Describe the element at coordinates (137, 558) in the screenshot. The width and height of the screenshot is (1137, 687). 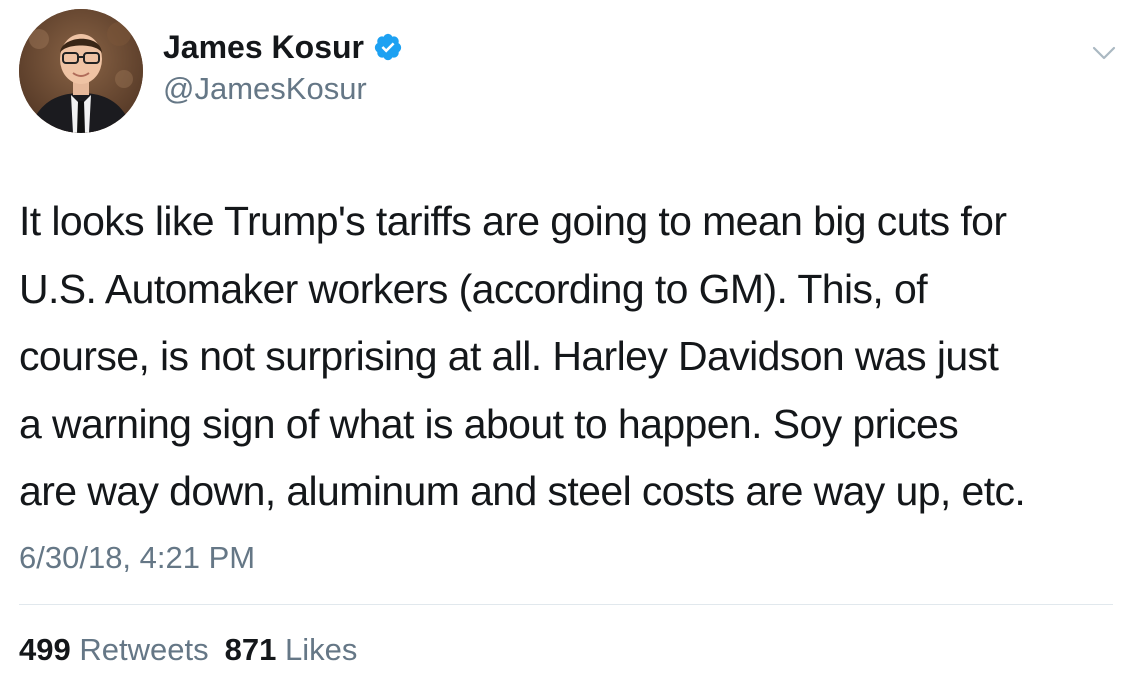
I see `tweet-timestamp: 6/30/18, 4:21 PM` at that location.